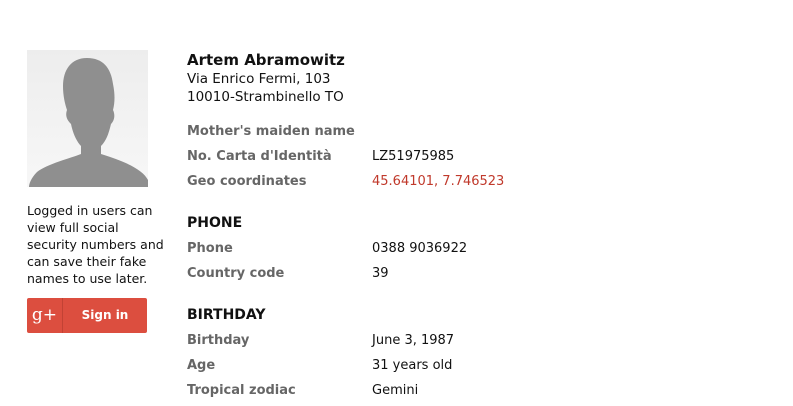 The image size is (793, 406). What do you see at coordinates (413, 340) in the screenshot?
I see `row-value: June 3, 1987` at bounding box center [413, 340].